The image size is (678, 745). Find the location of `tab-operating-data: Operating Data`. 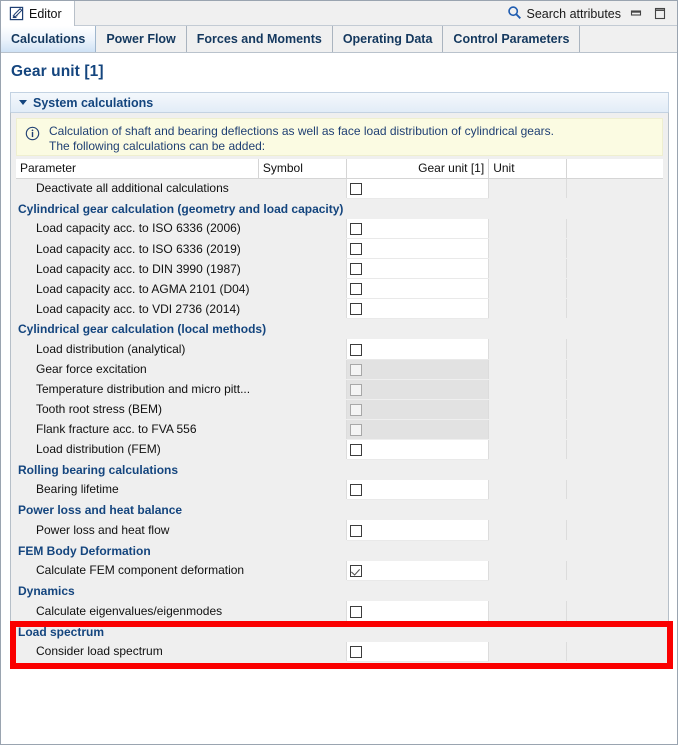

tab-operating-data: Operating Data is located at coordinates (388, 39).